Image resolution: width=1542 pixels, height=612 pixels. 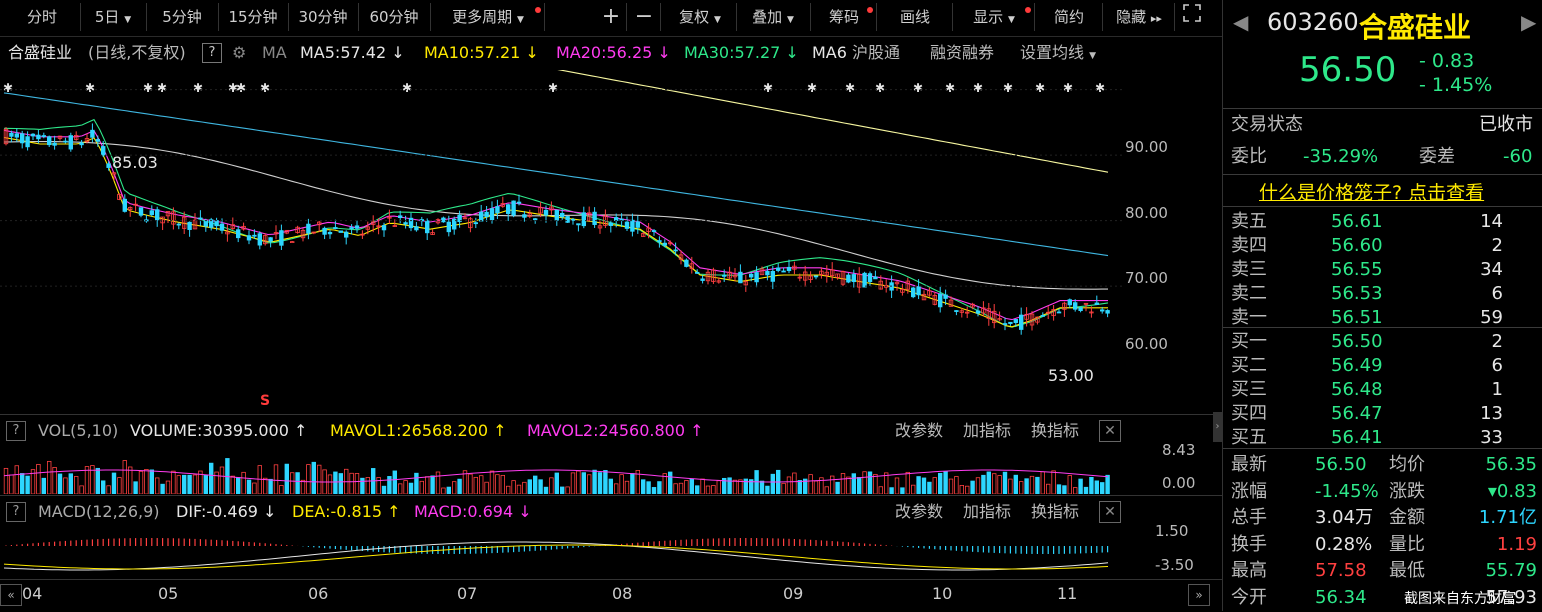 What do you see at coordinates (1249, 365) in the screenshot?
I see `orderbook-level-label: 买二` at bounding box center [1249, 365].